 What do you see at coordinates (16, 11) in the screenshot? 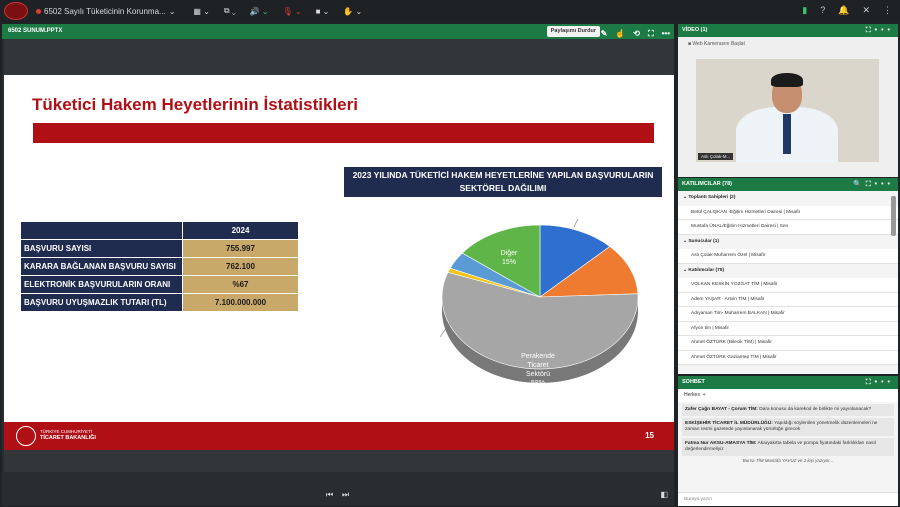
I see `ministry-logo-icon` at bounding box center [16, 11].